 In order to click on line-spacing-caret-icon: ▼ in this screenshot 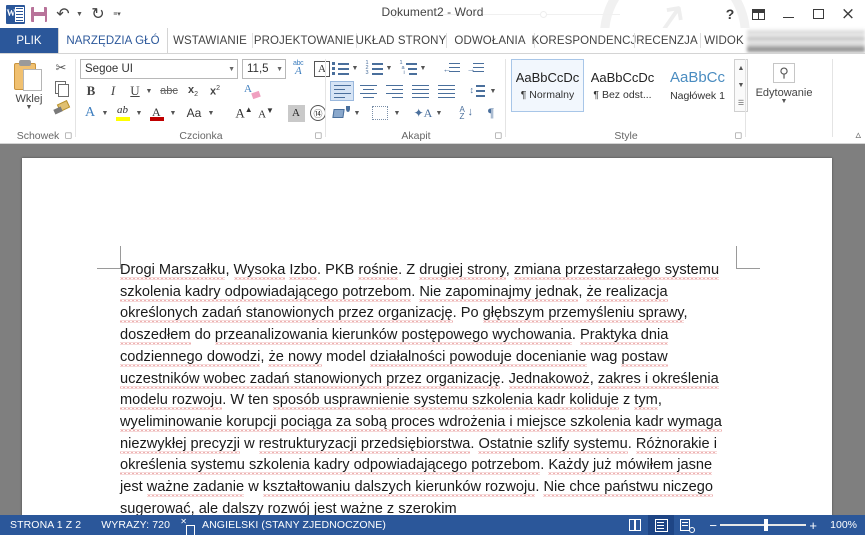, I will do `click(493, 91)`.